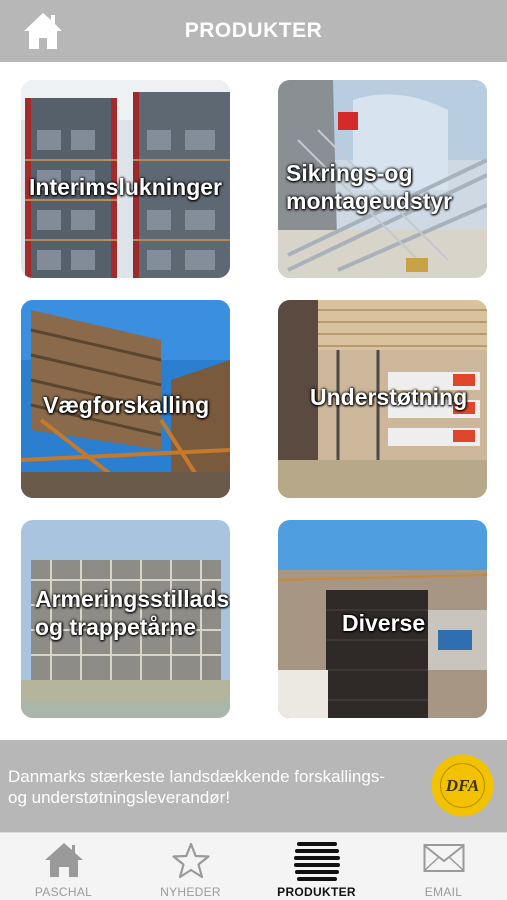 Image resolution: width=507 pixels, height=900 pixels. Describe the element at coordinates (316, 861) in the screenshot. I see `stack-icon` at that location.